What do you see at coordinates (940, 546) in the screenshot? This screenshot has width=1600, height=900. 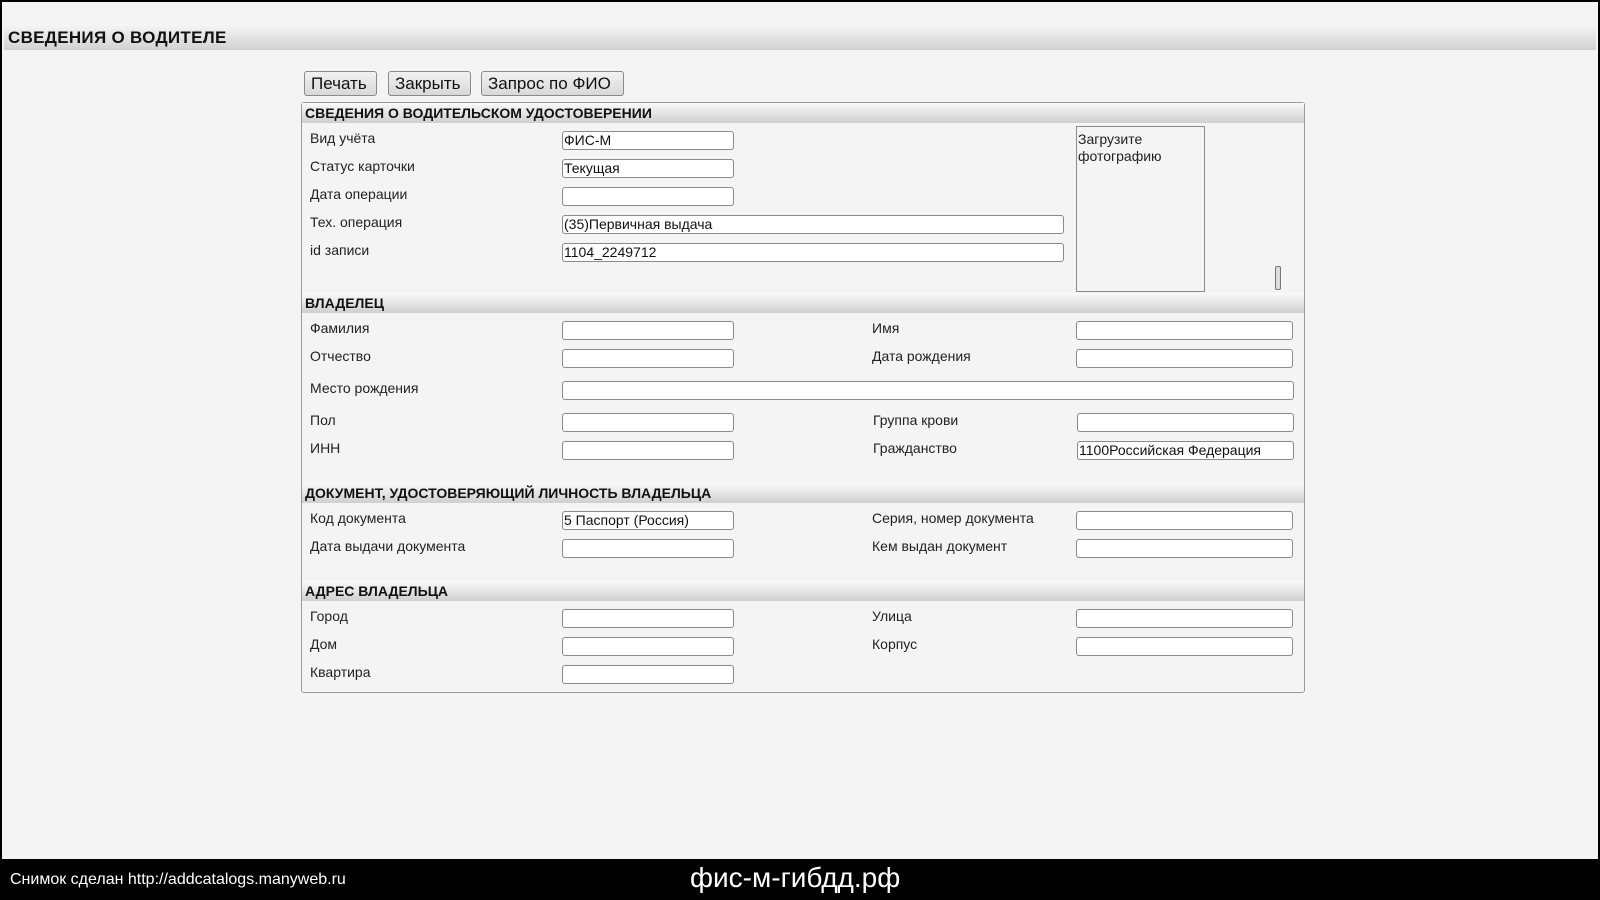 I see `issued-by-label: Кем выдан документ` at bounding box center [940, 546].